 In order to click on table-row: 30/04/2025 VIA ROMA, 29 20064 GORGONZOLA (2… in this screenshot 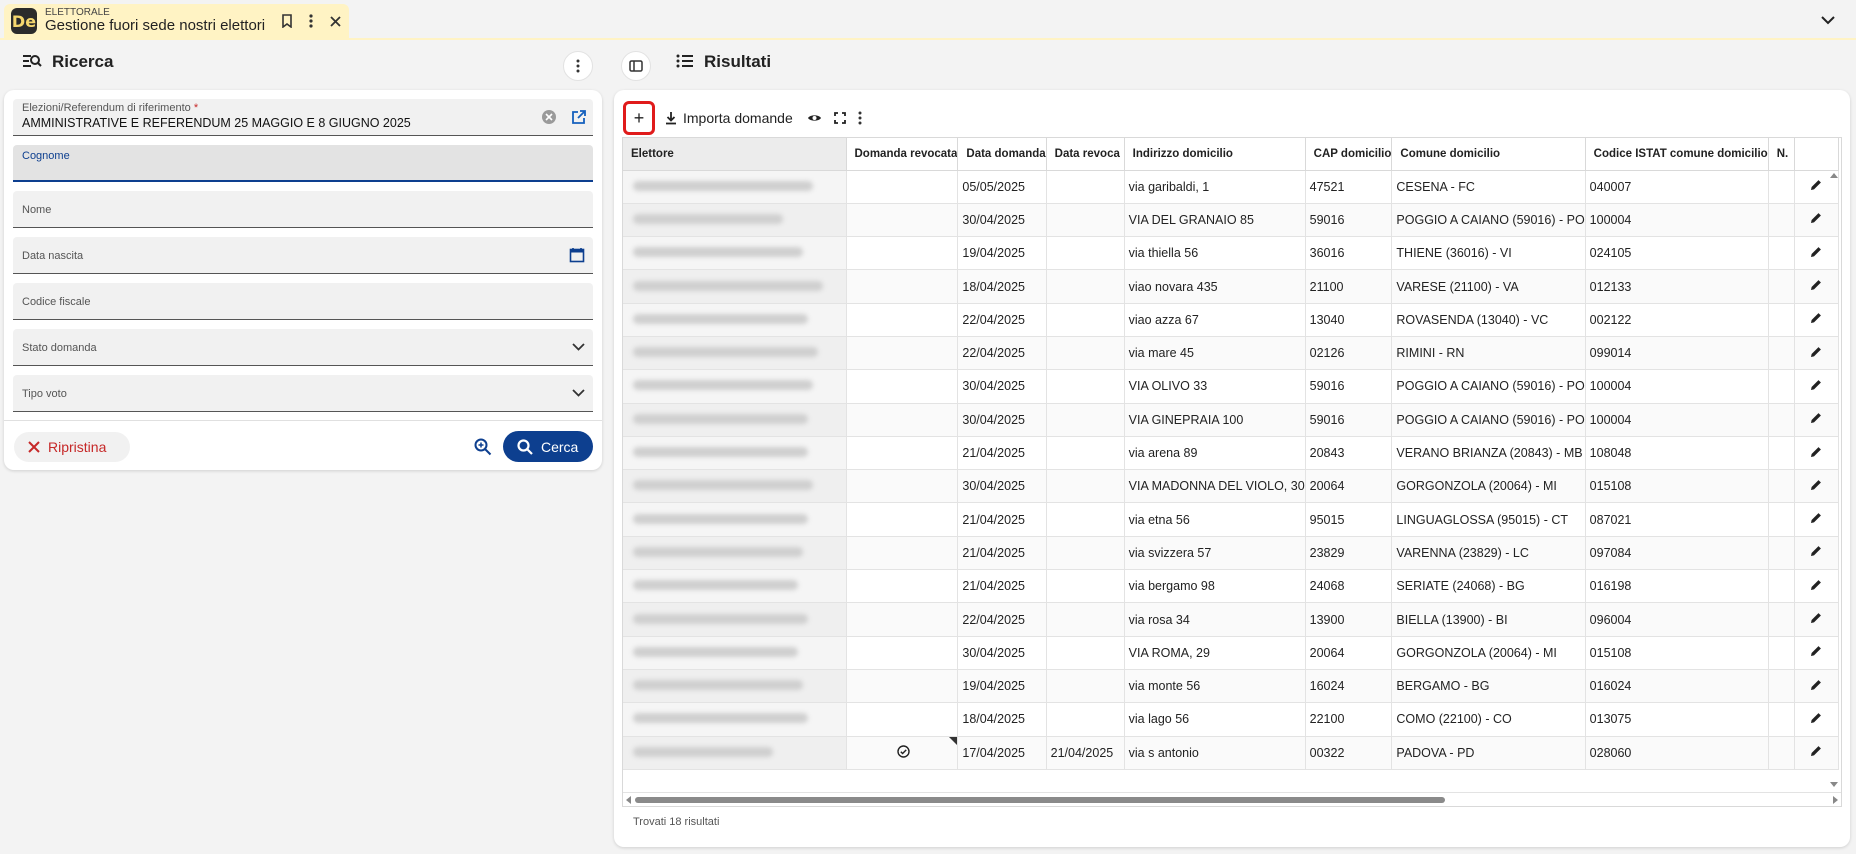, I will do `click(1231, 653)`.